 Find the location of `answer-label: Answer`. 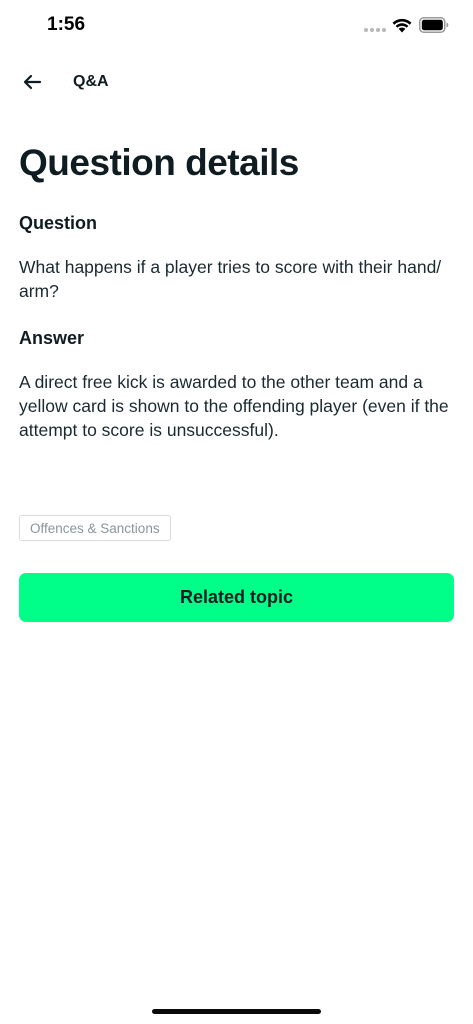

answer-label: Answer is located at coordinates (52, 338).